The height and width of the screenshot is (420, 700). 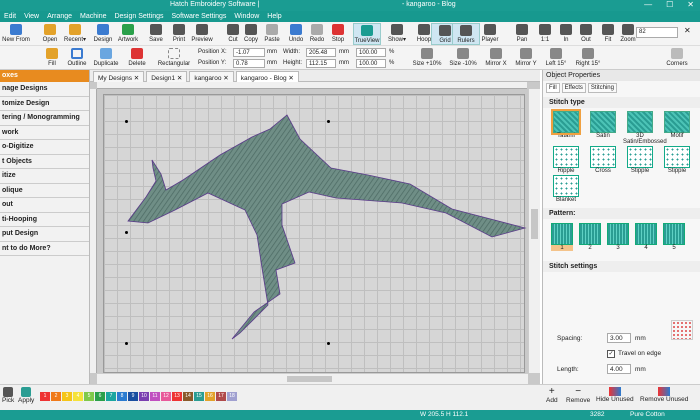 I want to click on remove-unused-button: Remove Unused, so click(x=664, y=395).